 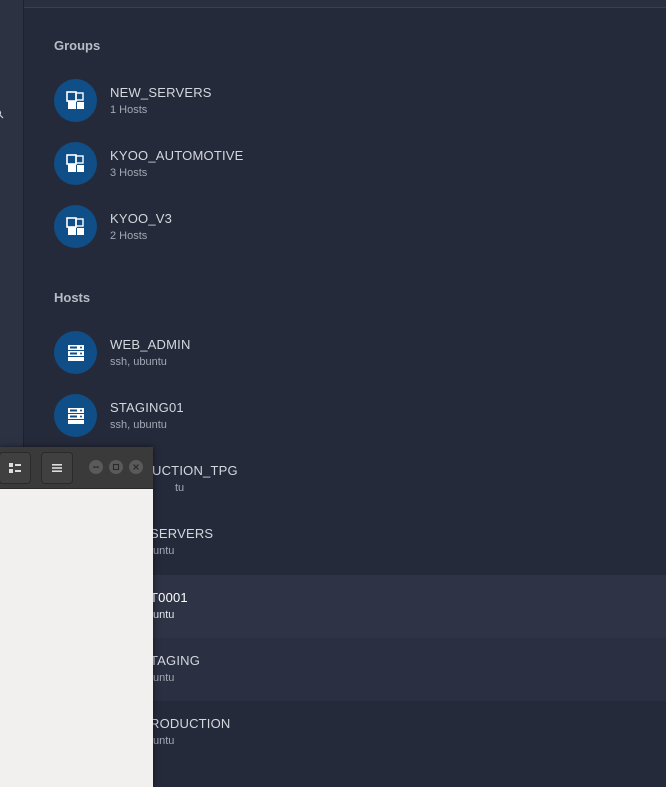 I want to click on minimize-button, so click(x=96, y=467).